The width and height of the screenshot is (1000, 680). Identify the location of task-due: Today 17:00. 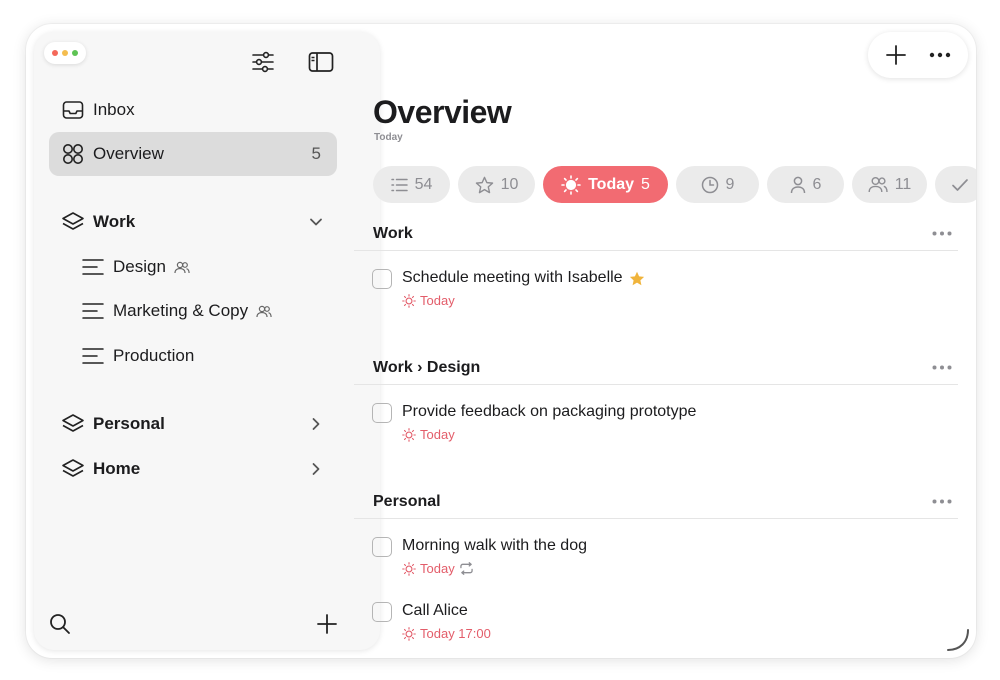
(455, 633).